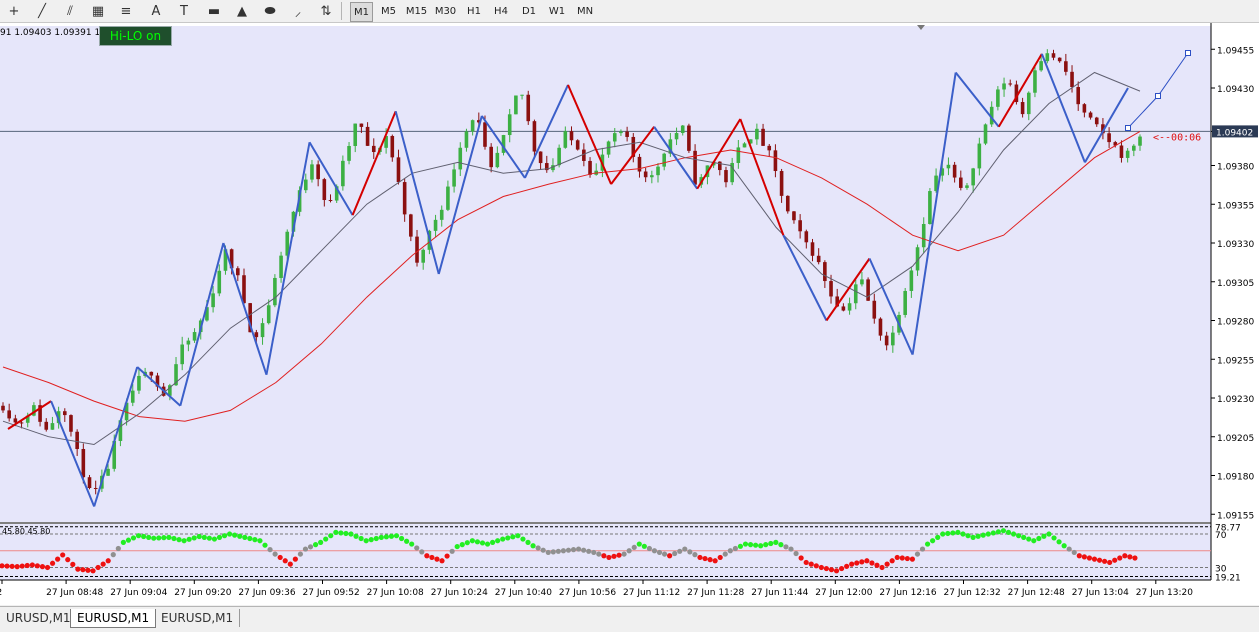 Image resolution: width=1259 pixels, height=632 pixels. What do you see at coordinates (972, 593) in the screenshot?
I see `time-tick-label: 27 Jun 12:32` at bounding box center [972, 593].